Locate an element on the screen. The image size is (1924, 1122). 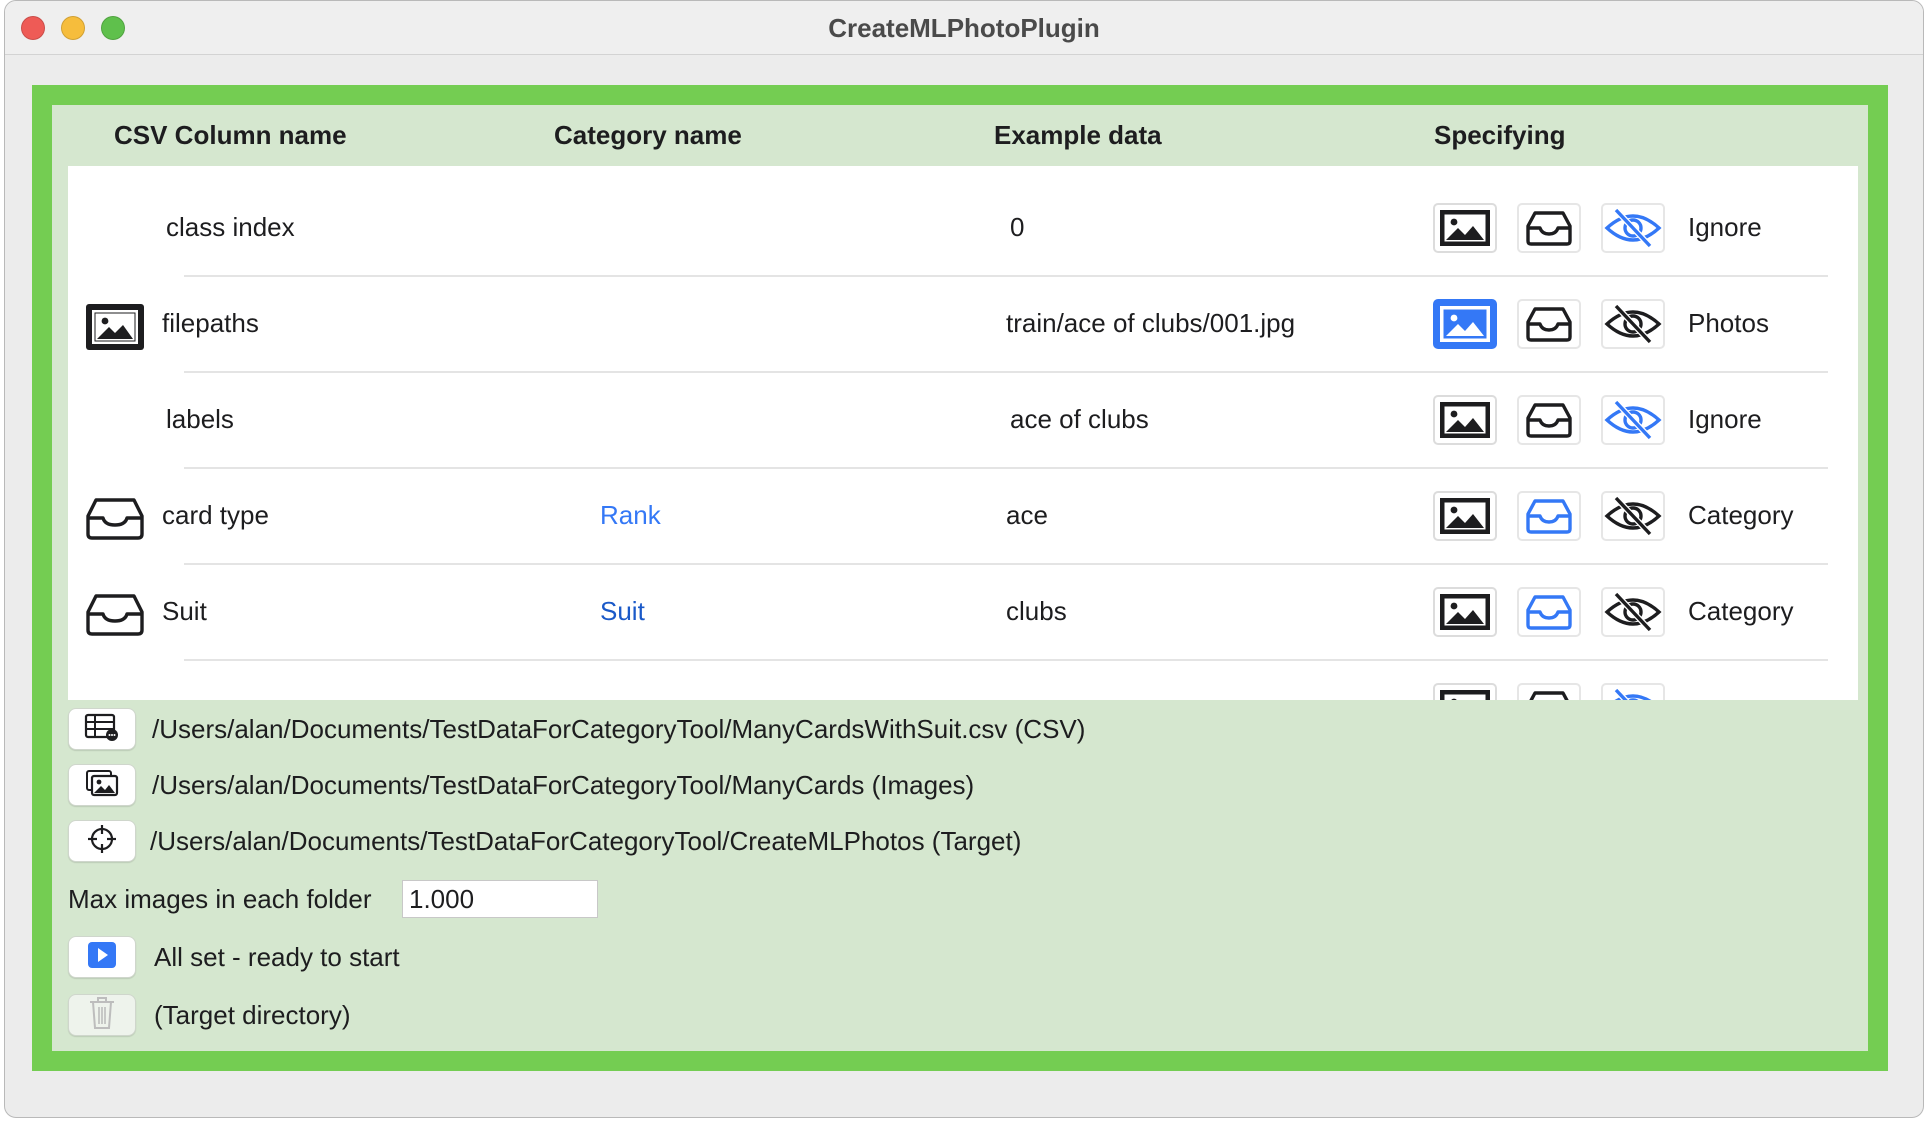
trash-icon is located at coordinates (102, 1015).